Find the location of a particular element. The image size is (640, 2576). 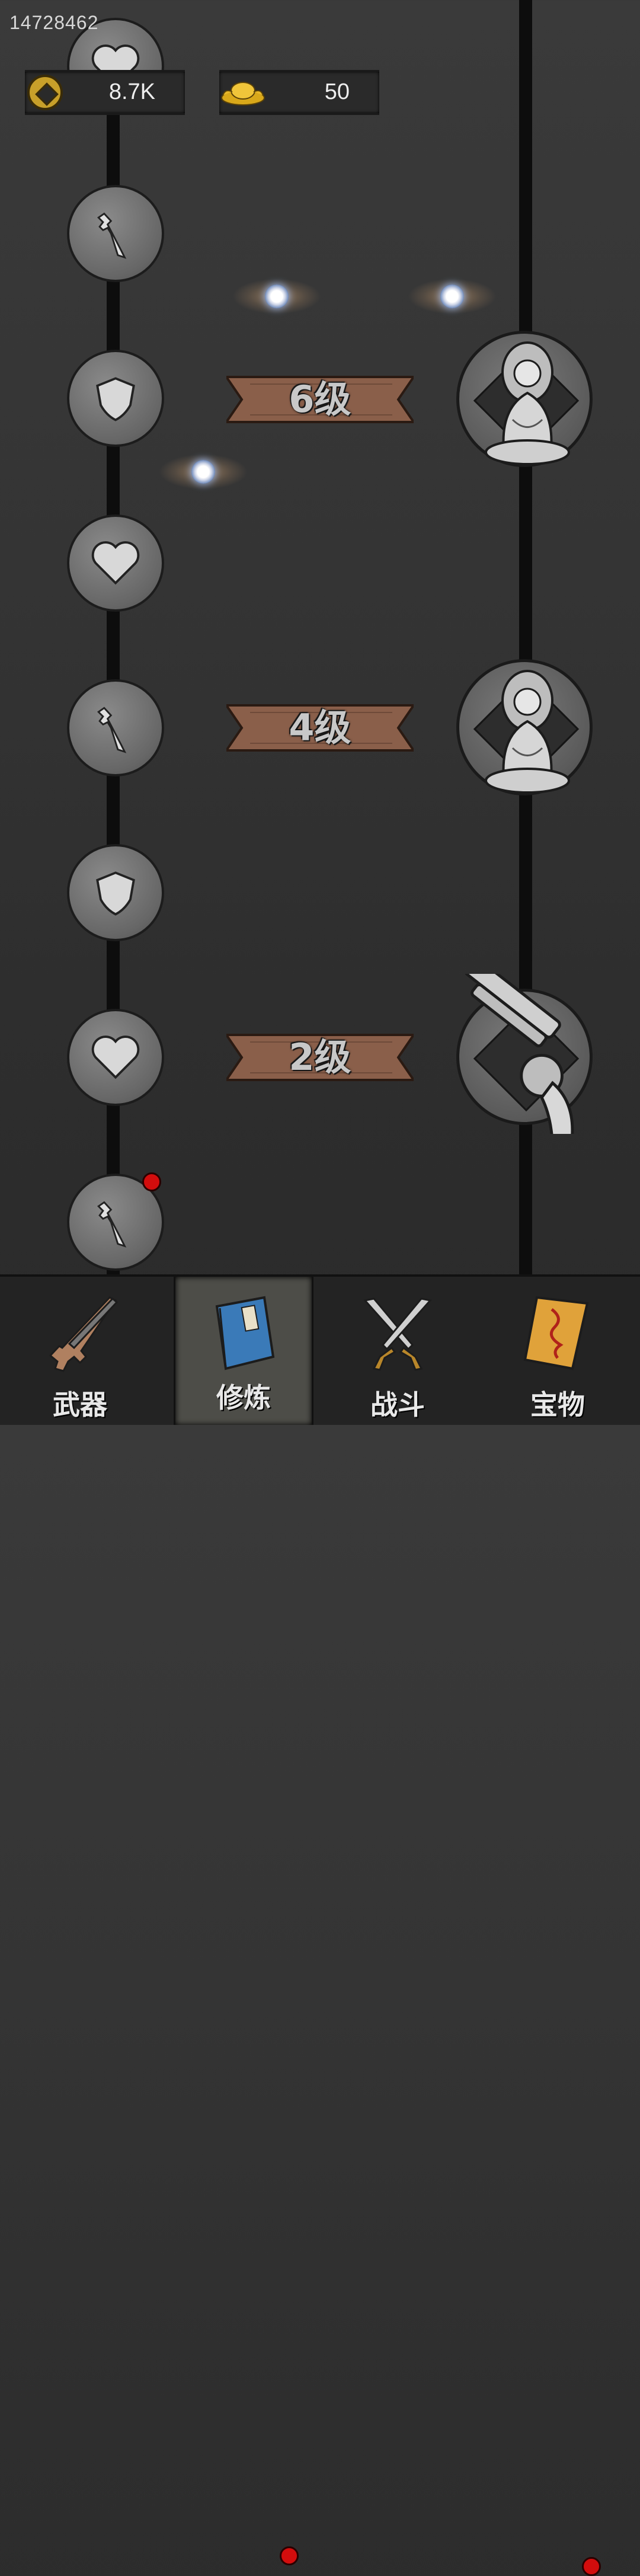

crossed-swords-icon is located at coordinates (397, 1334).